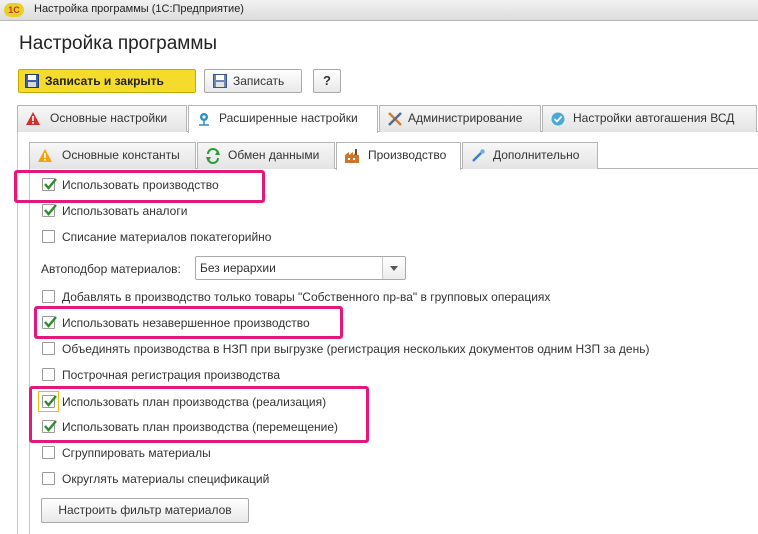 Image resolution: width=758 pixels, height=534 pixels. Describe the element at coordinates (118, 43) in the screenshot. I see `page-title: Настройка программы` at that location.